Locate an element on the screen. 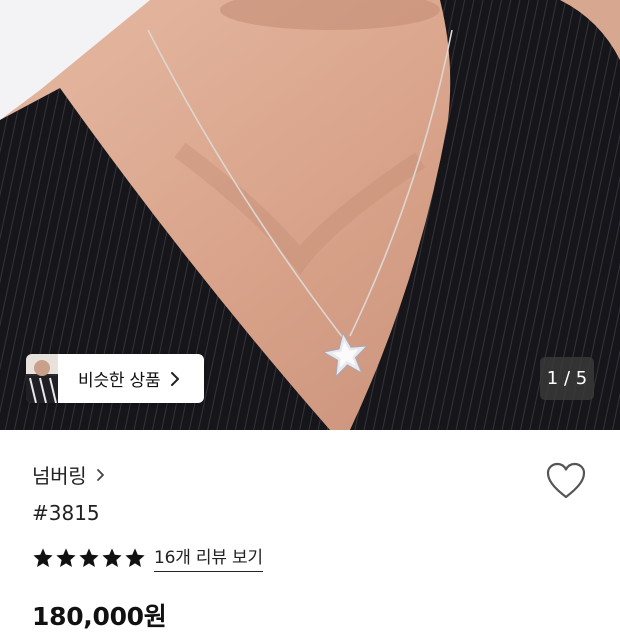  similar-products-button: 비슷한 상품 is located at coordinates (115, 378).